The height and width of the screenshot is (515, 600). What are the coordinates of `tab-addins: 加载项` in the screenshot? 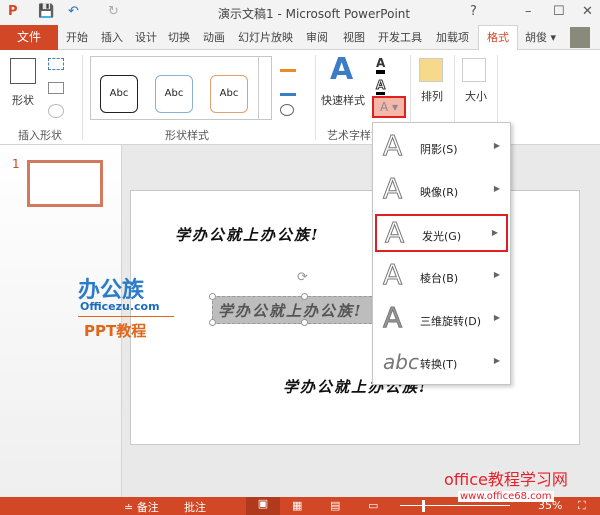 It's located at (452, 37).